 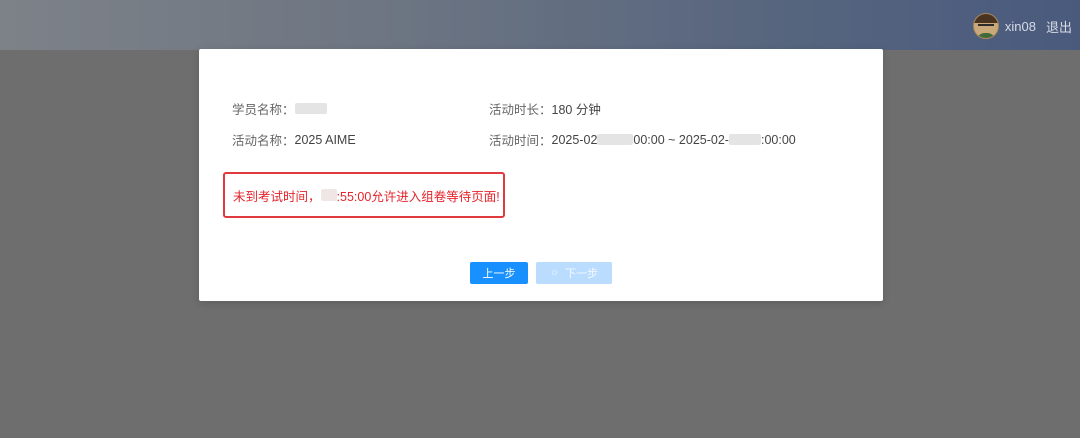 What do you see at coordinates (744, 139) in the screenshot?
I see `activity-time-end-redacted` at bounding box center [744, 139].